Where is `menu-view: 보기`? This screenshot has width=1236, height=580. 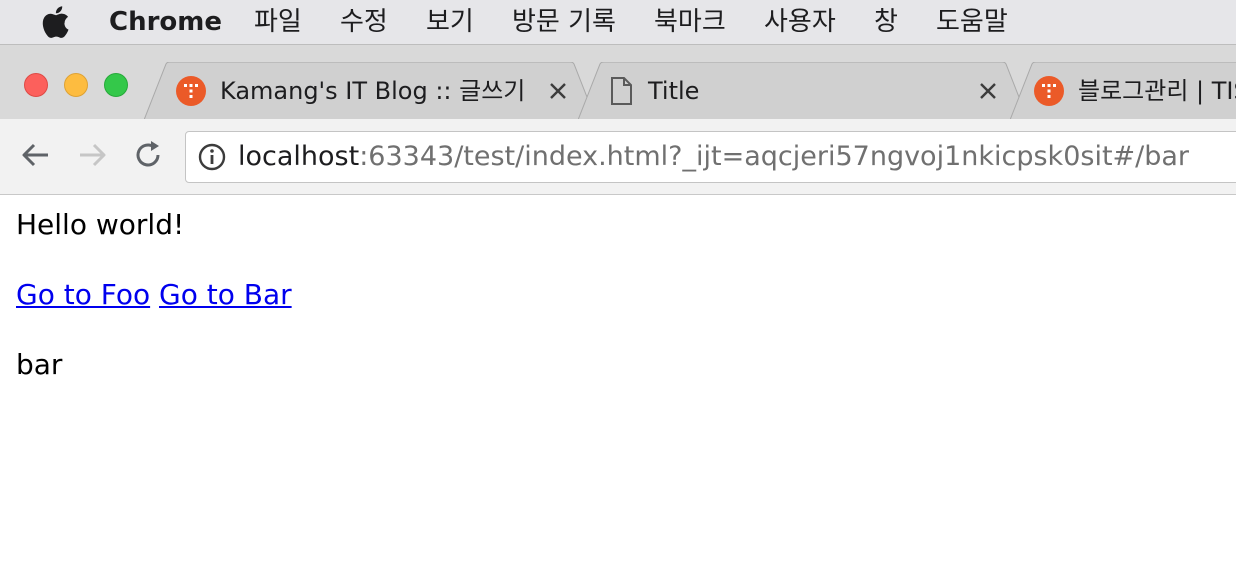
menu-view: 보기 is located at coordinates (450, 22).